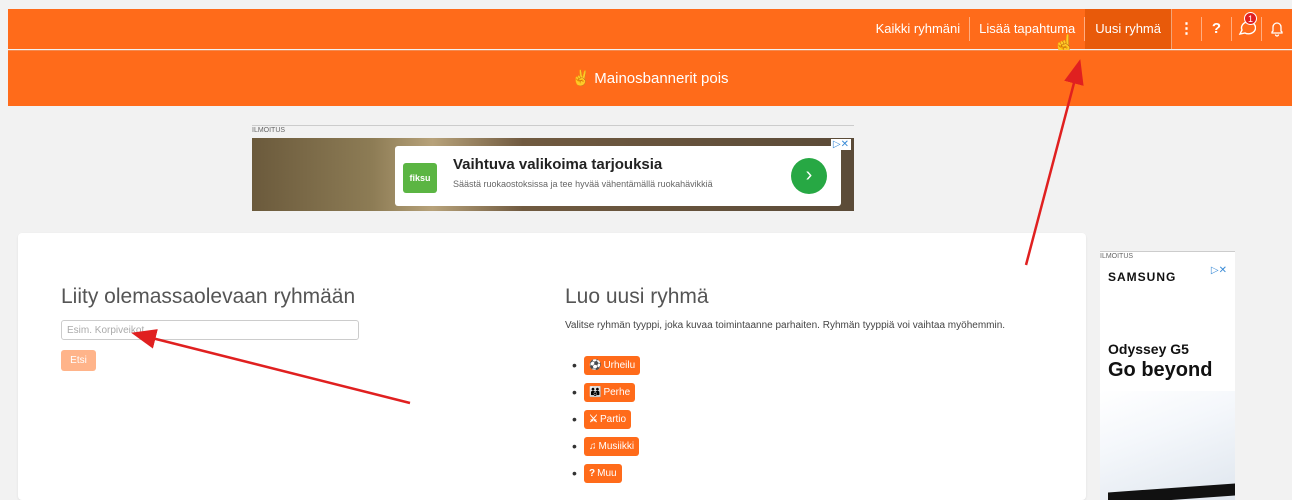 Image resolution: width=1292 pixels, height=500 pixels. I want to click on chat-icon: 1, so click(1247, 26).